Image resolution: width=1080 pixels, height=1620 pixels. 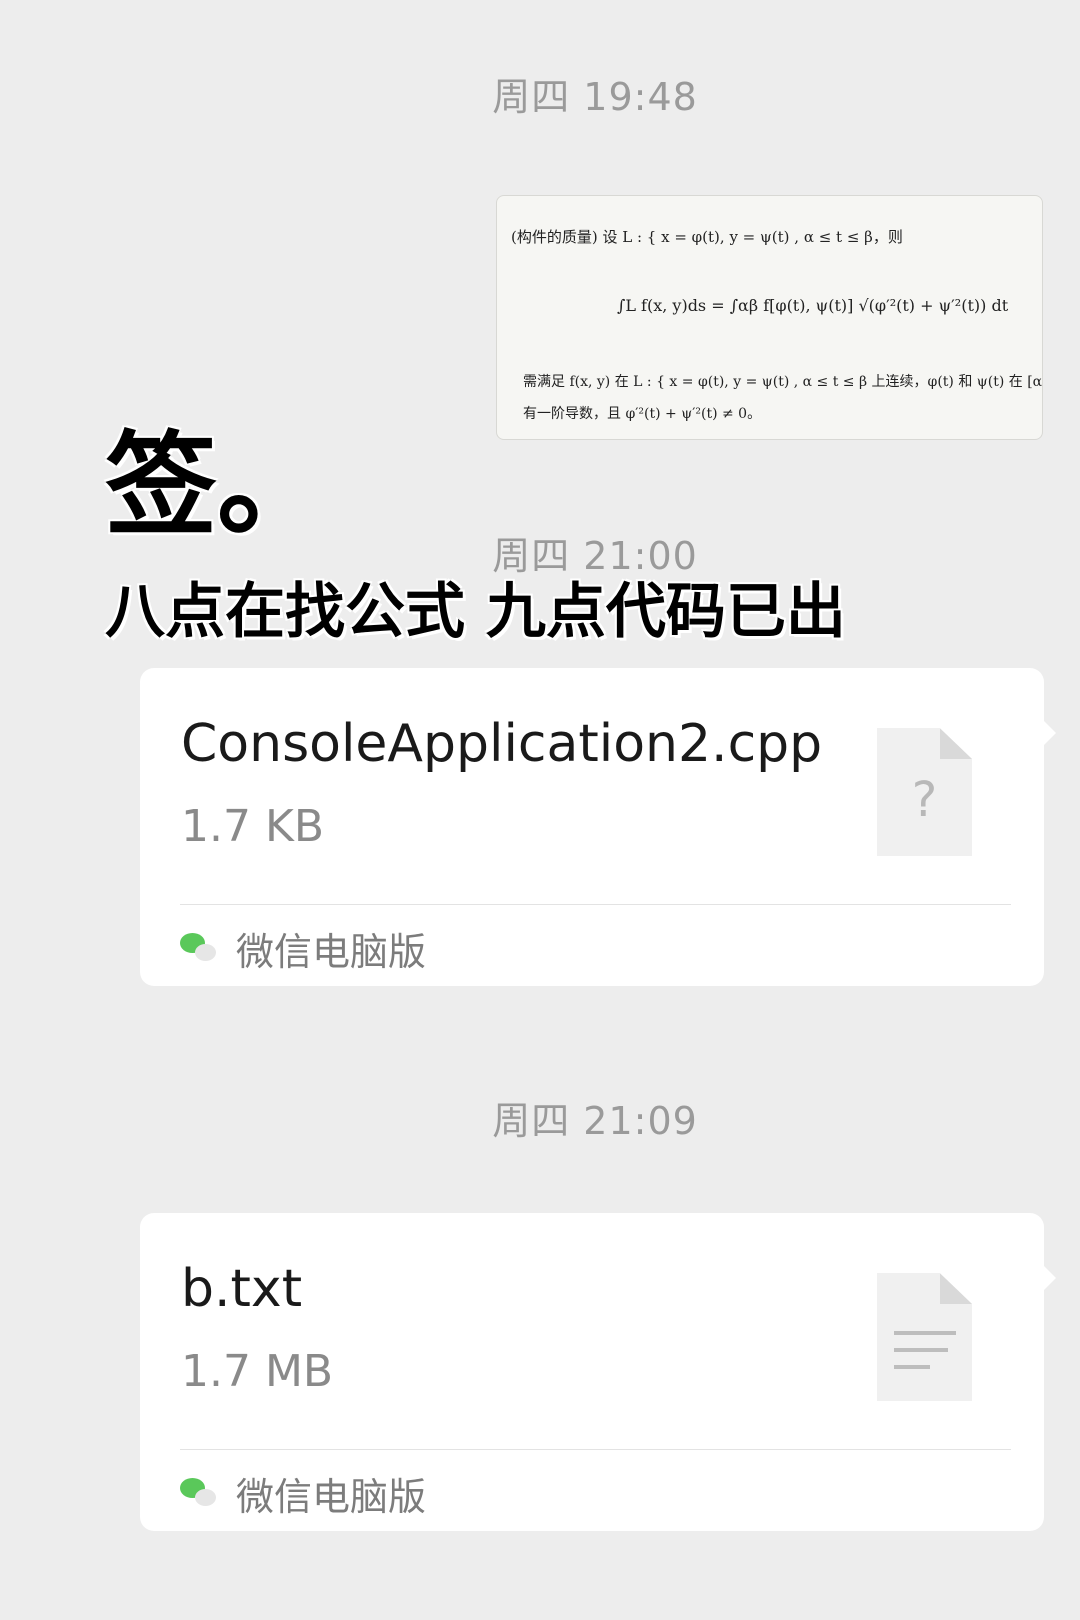 What do you see at coordinates (925, 1356) in the screenshot?
I see `text-lines-glyph` at bounding box center [925, 1356].